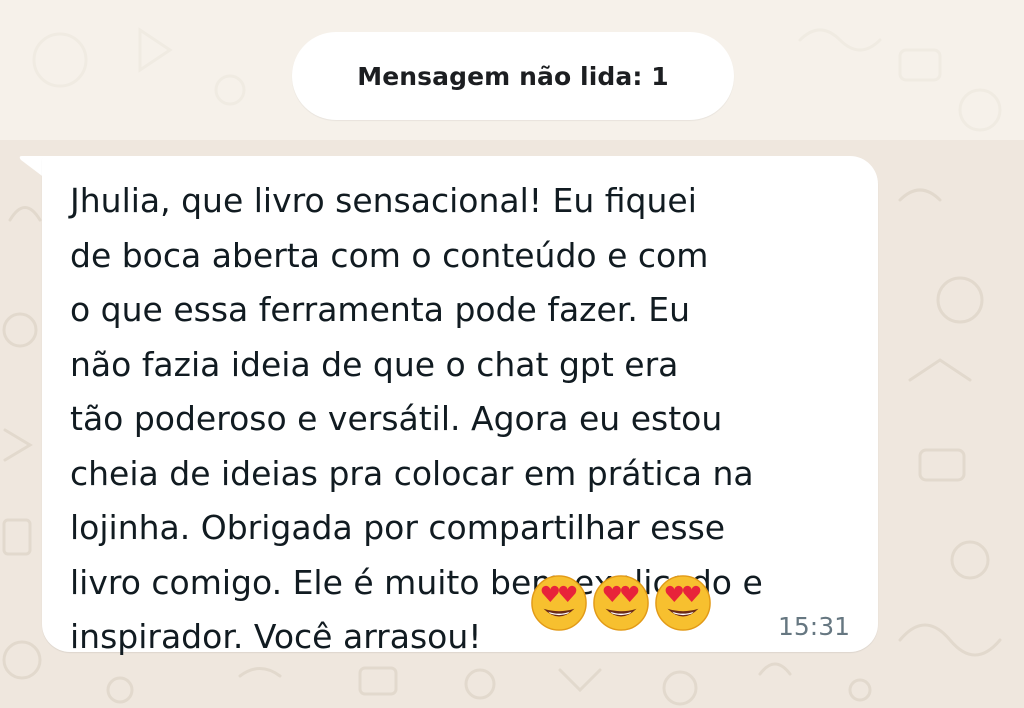 The height and width of the screenshot is (708, 1024). I want to click on message-line: não fazia ideia de que o chat gpt era, so click(374, 364).